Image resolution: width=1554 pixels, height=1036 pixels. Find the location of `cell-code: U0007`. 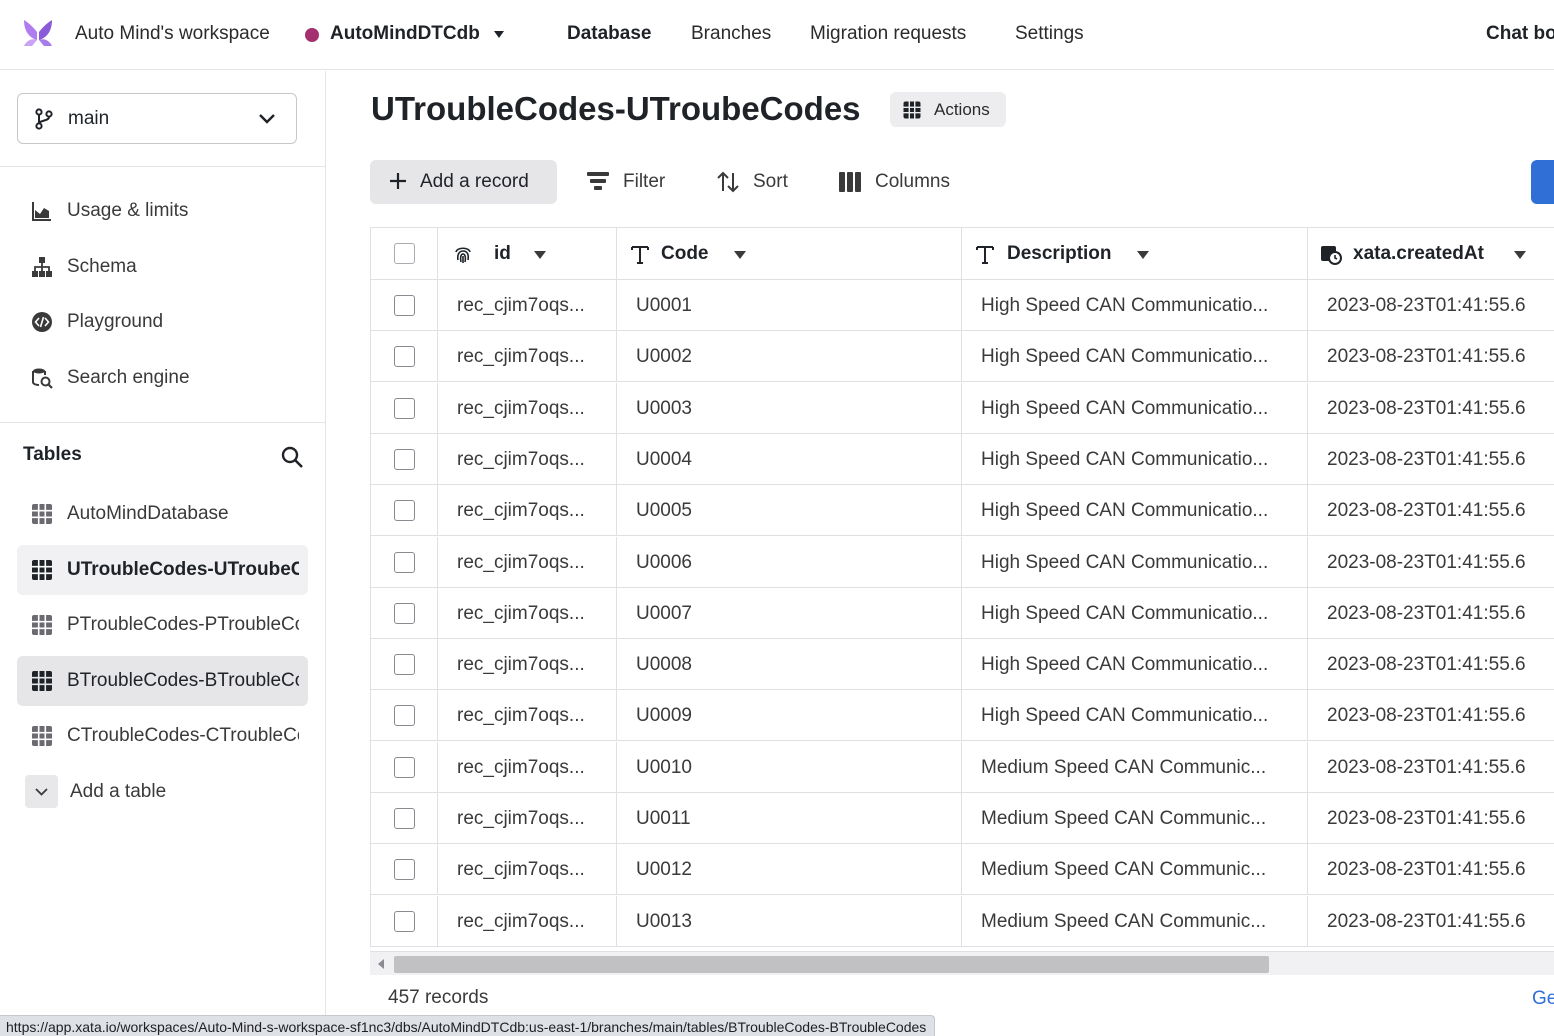

cell-code: U0007 is located at coordinates (789, 612).